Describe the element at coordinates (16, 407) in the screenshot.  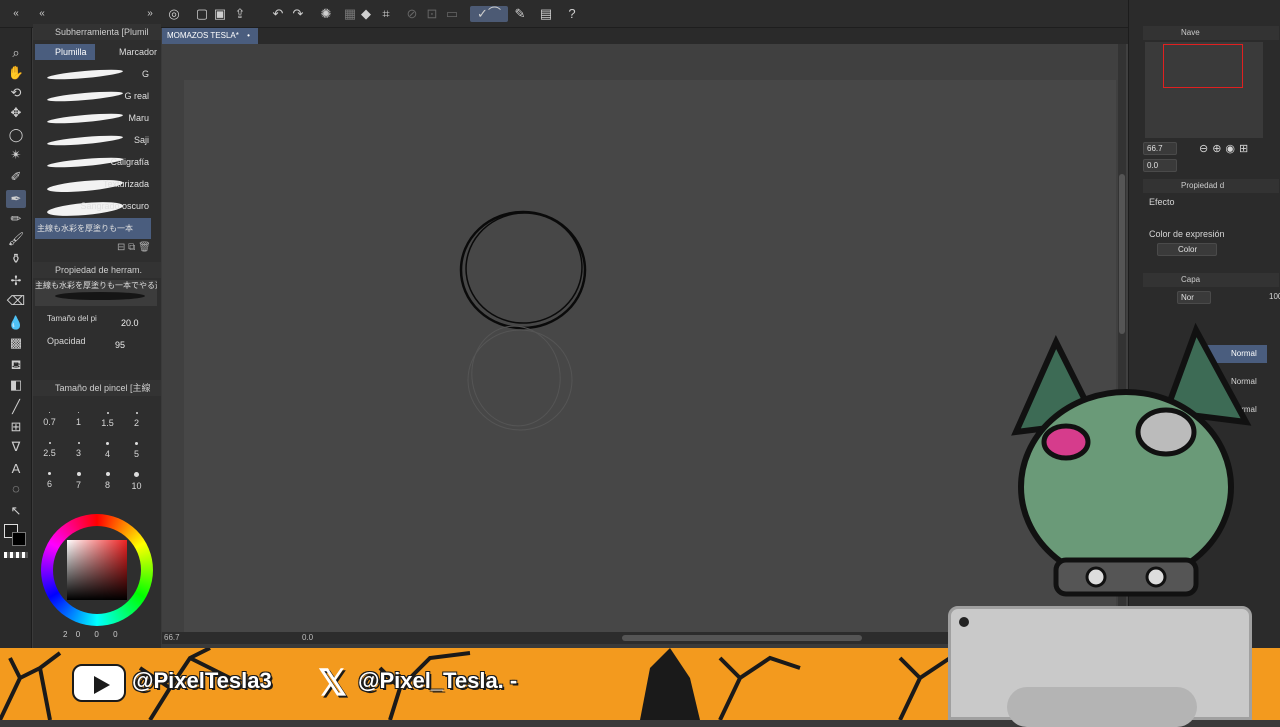
I see `line-tool-icon: ╱` at that location.